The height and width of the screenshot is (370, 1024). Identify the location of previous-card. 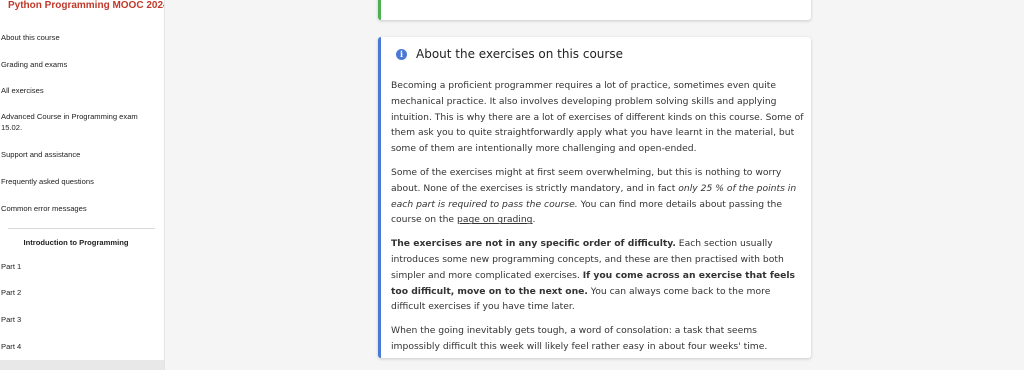
(594, 10).